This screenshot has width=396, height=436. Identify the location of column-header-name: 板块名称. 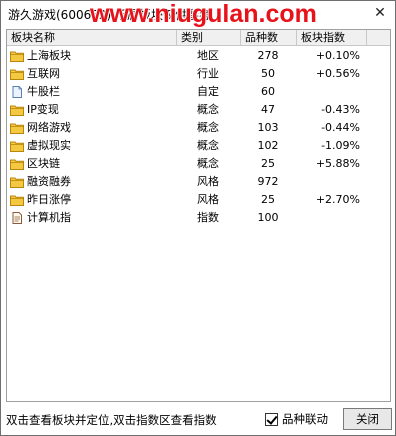
(92, 38).